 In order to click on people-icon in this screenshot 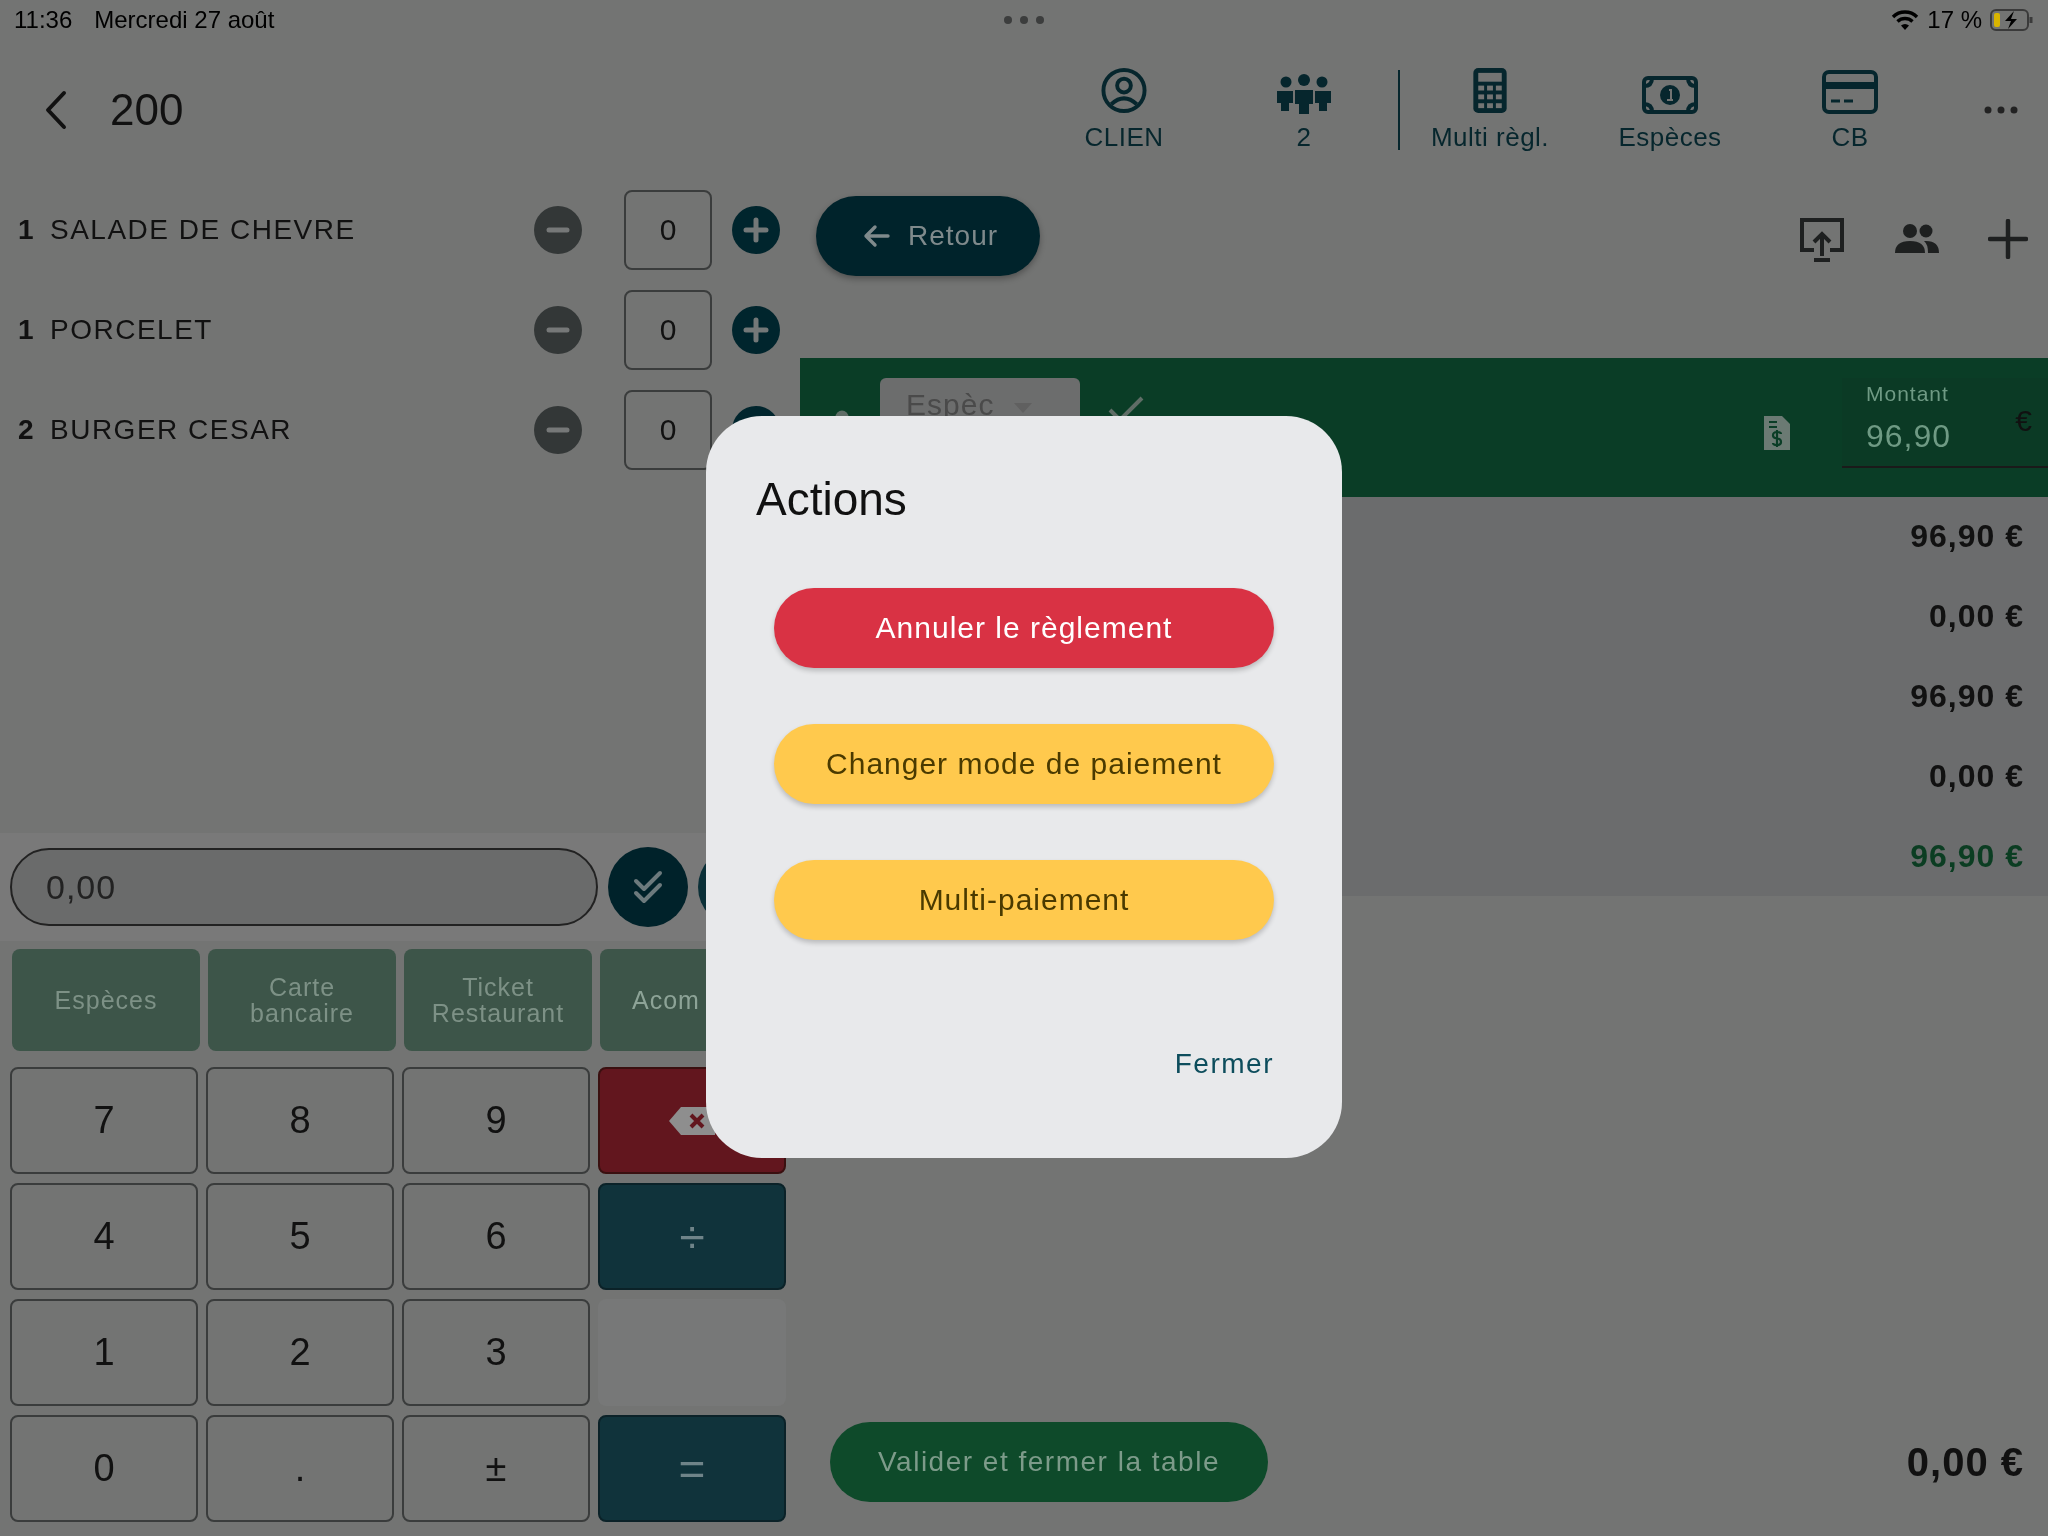, I will do `click(1917, 239)`.